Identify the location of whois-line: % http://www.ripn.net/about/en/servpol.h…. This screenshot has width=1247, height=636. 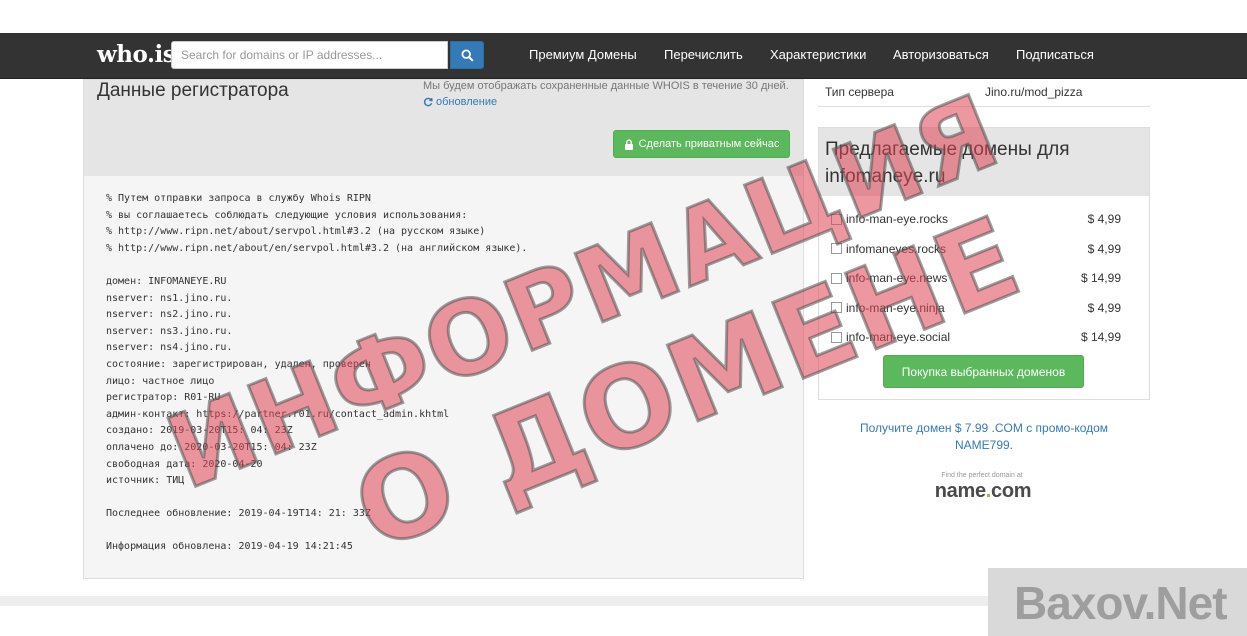
(317, 248).